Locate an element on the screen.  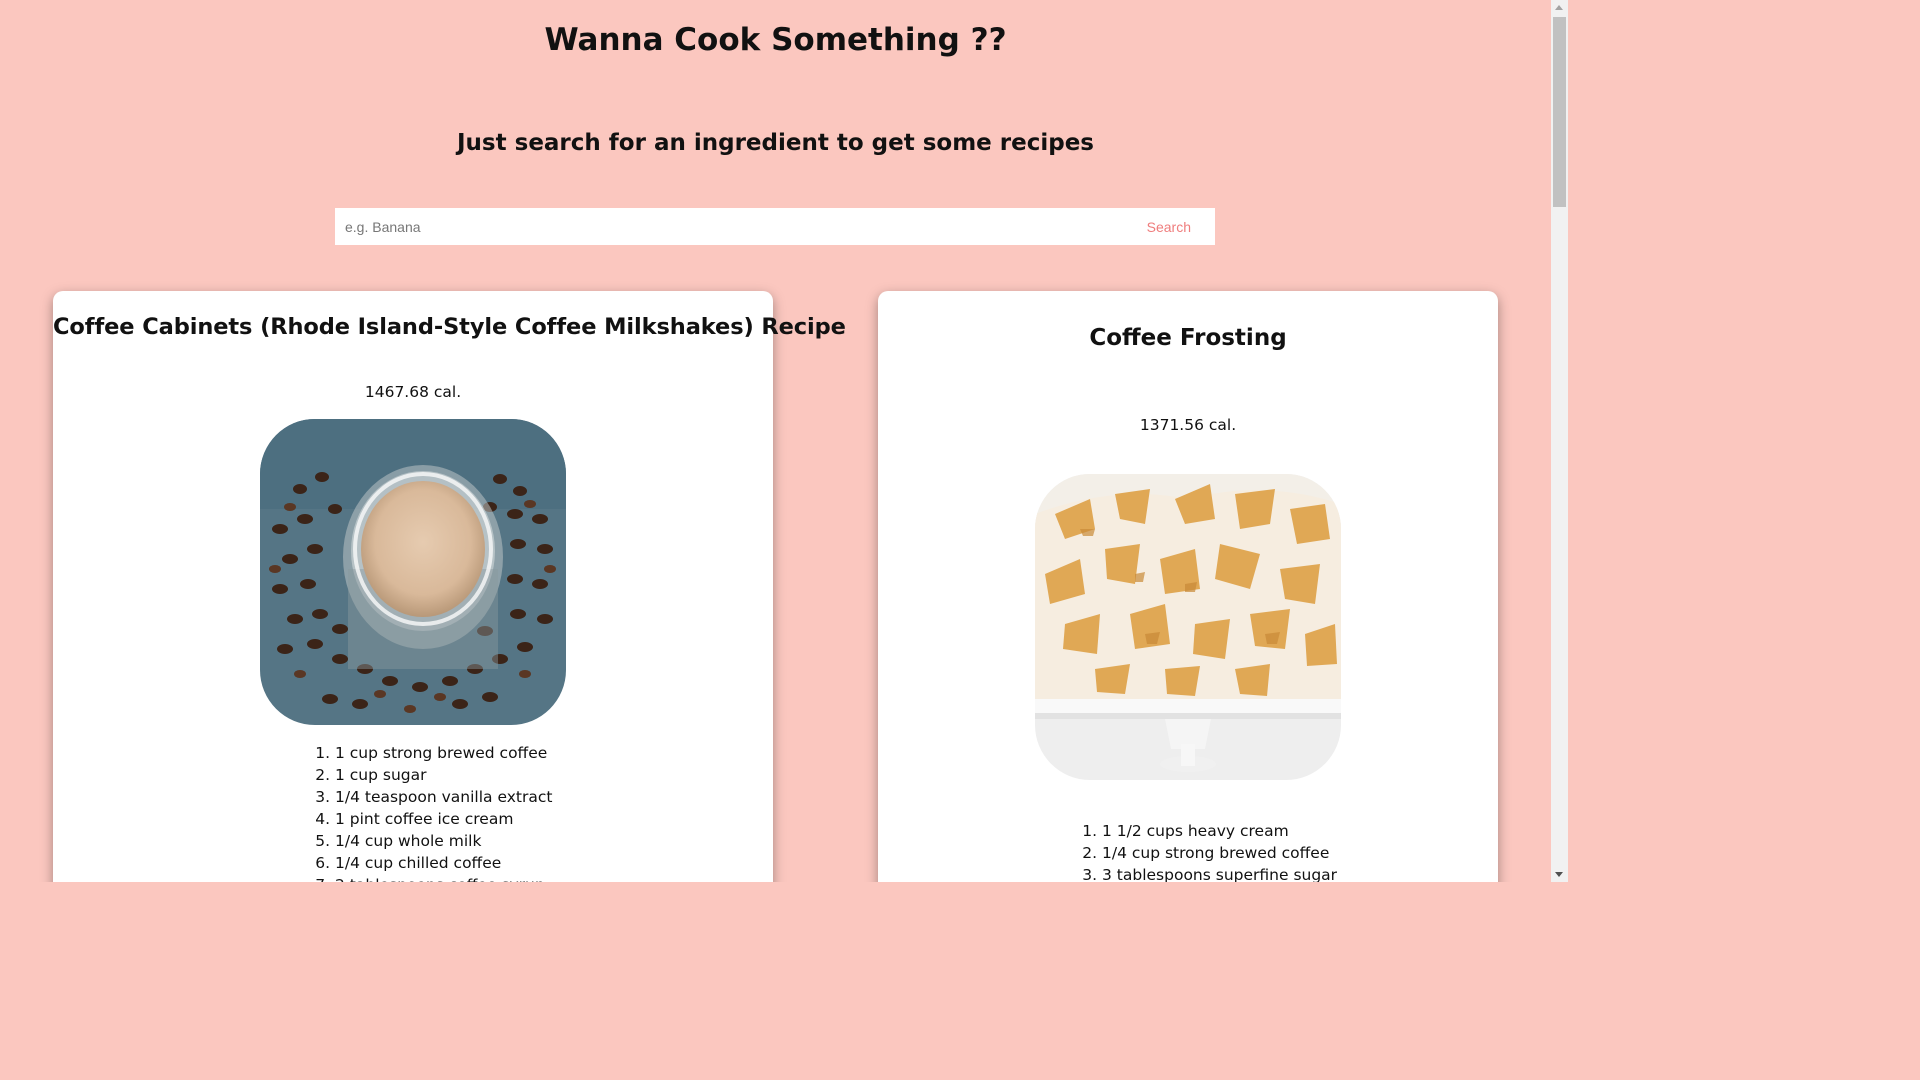
recipe-title: Coffee Frosting is located at coordinates (1188, 338).